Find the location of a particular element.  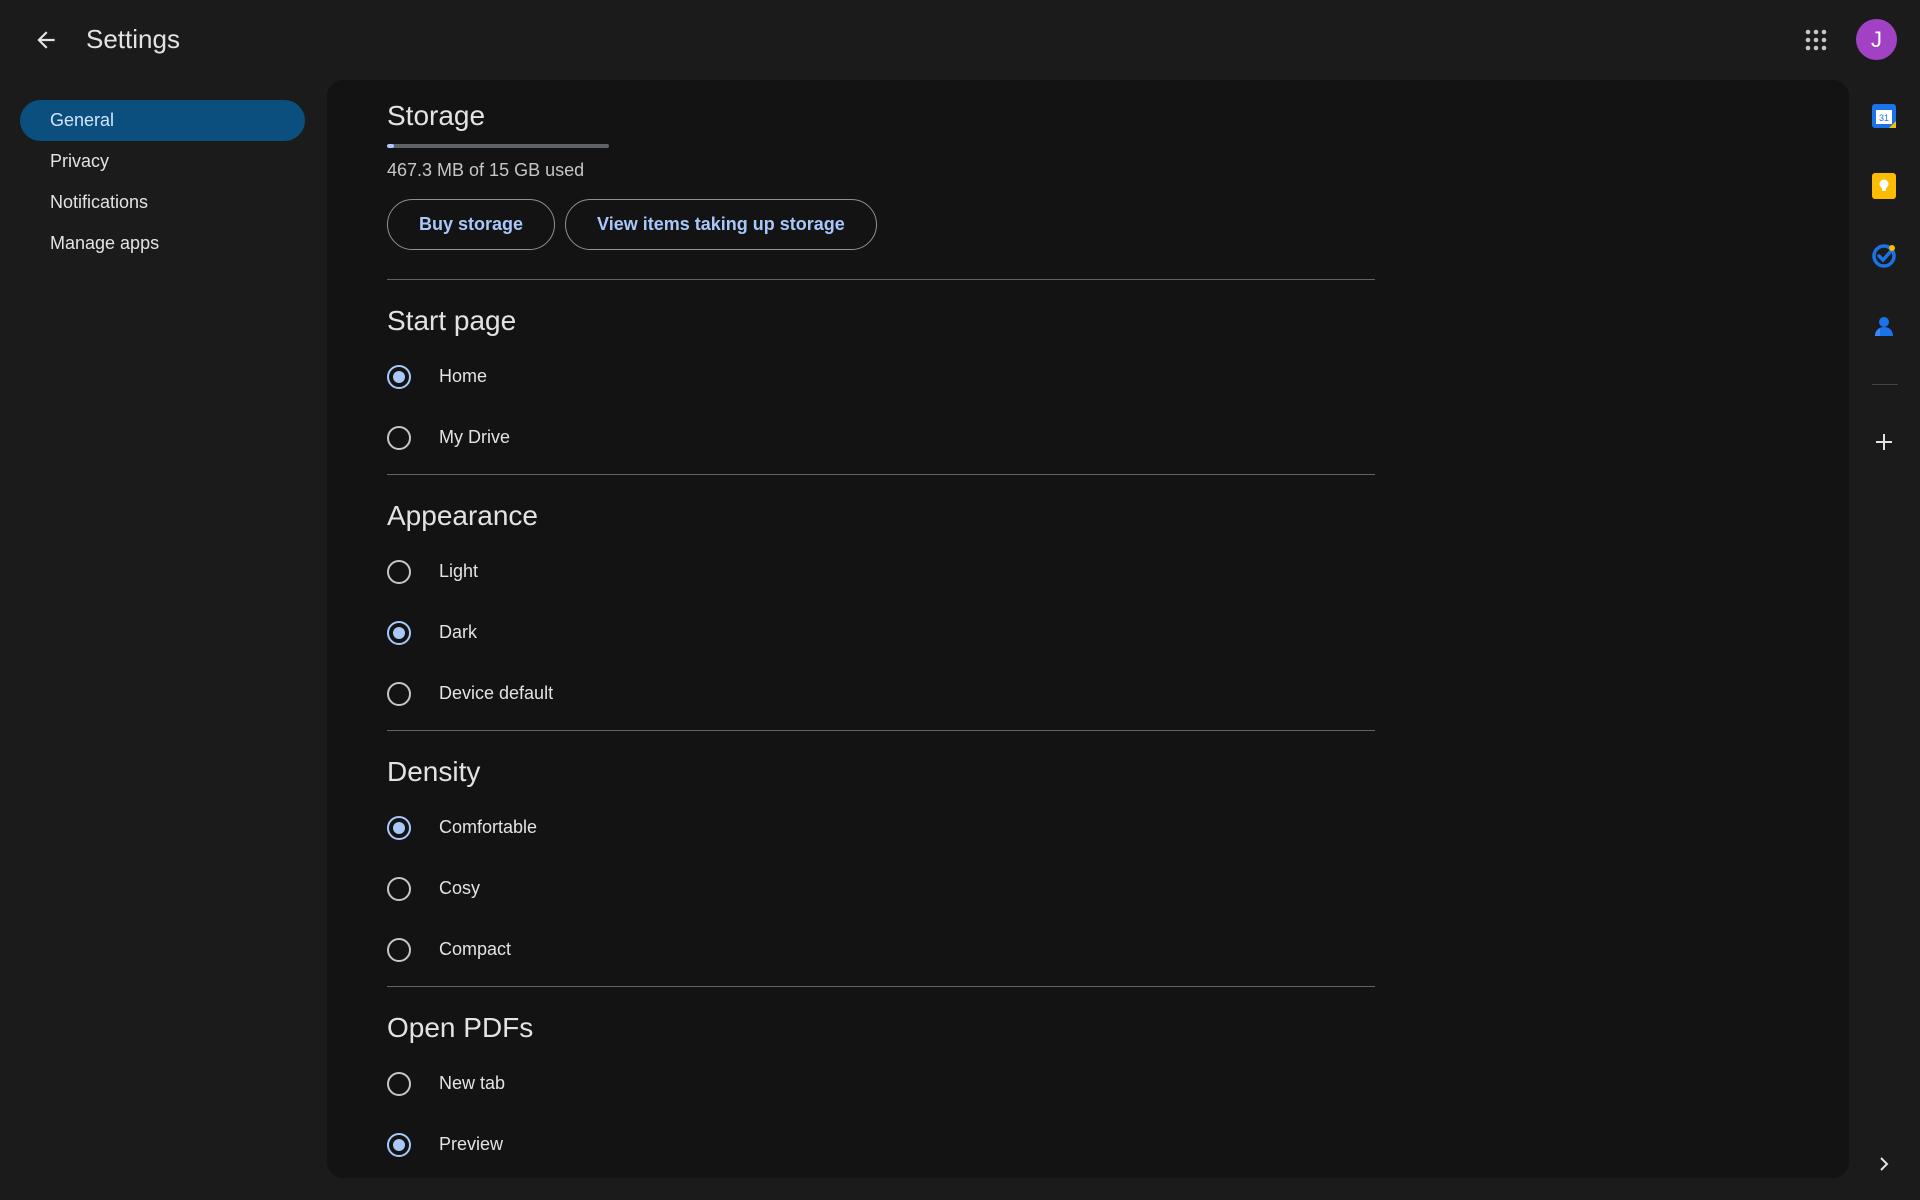

account-avatar: J is located at coordinates (1876, 39).